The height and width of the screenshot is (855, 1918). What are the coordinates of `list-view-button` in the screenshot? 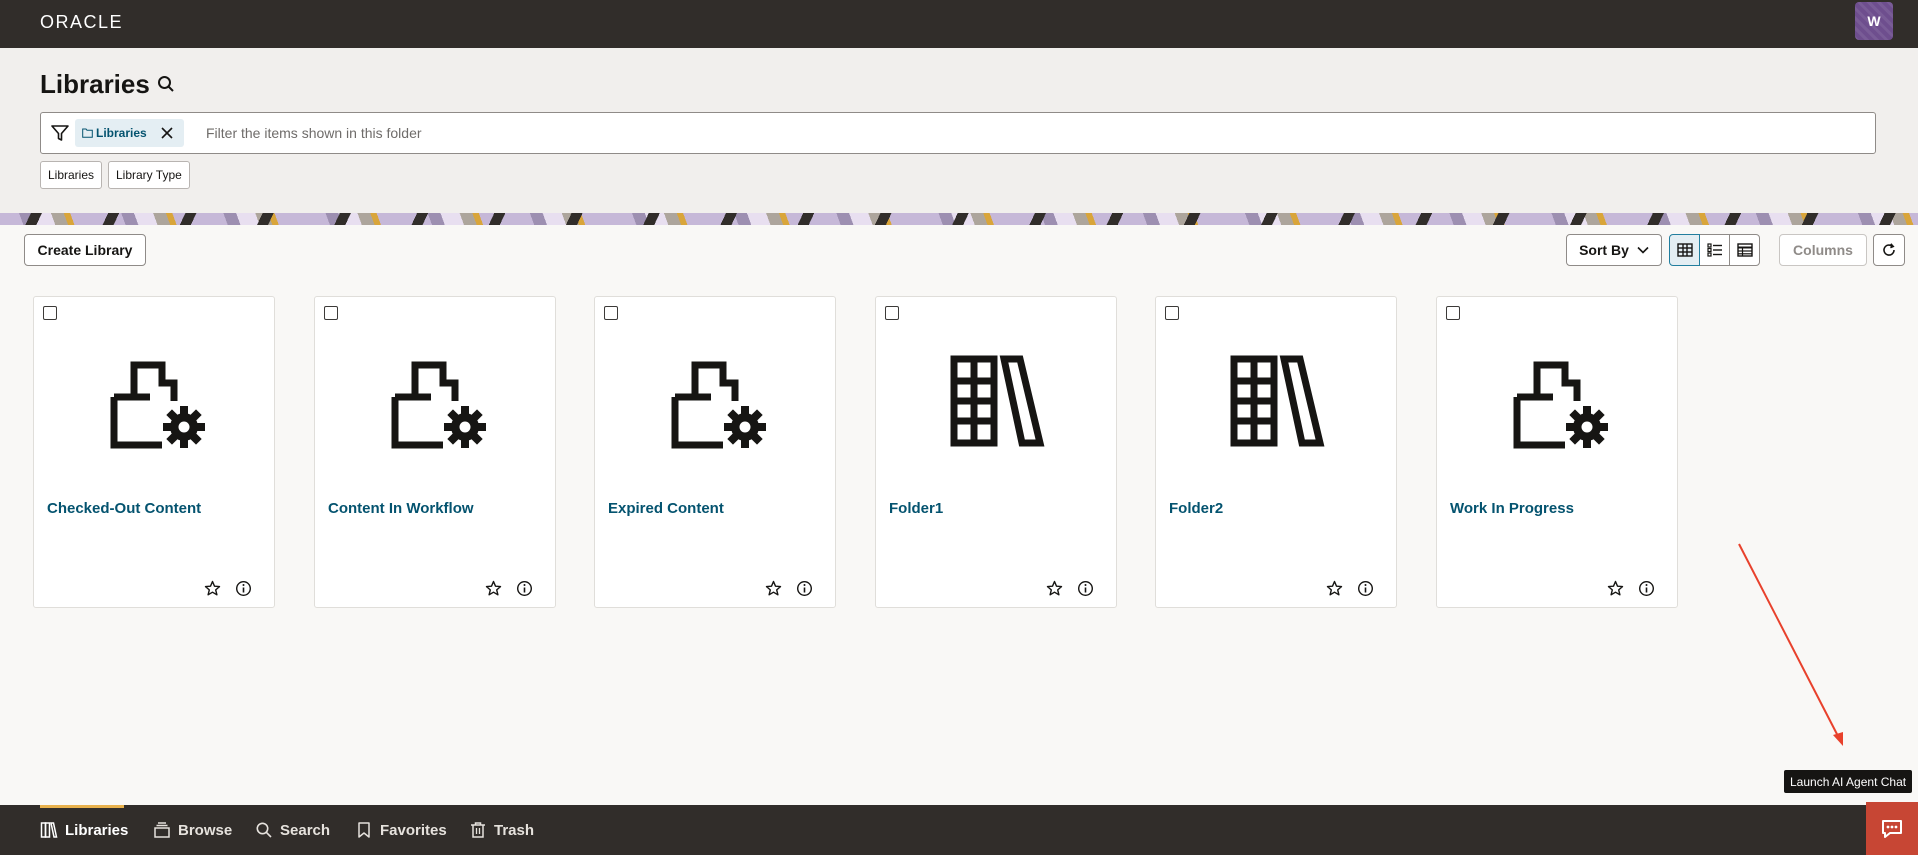 It's located at (1714, 250).